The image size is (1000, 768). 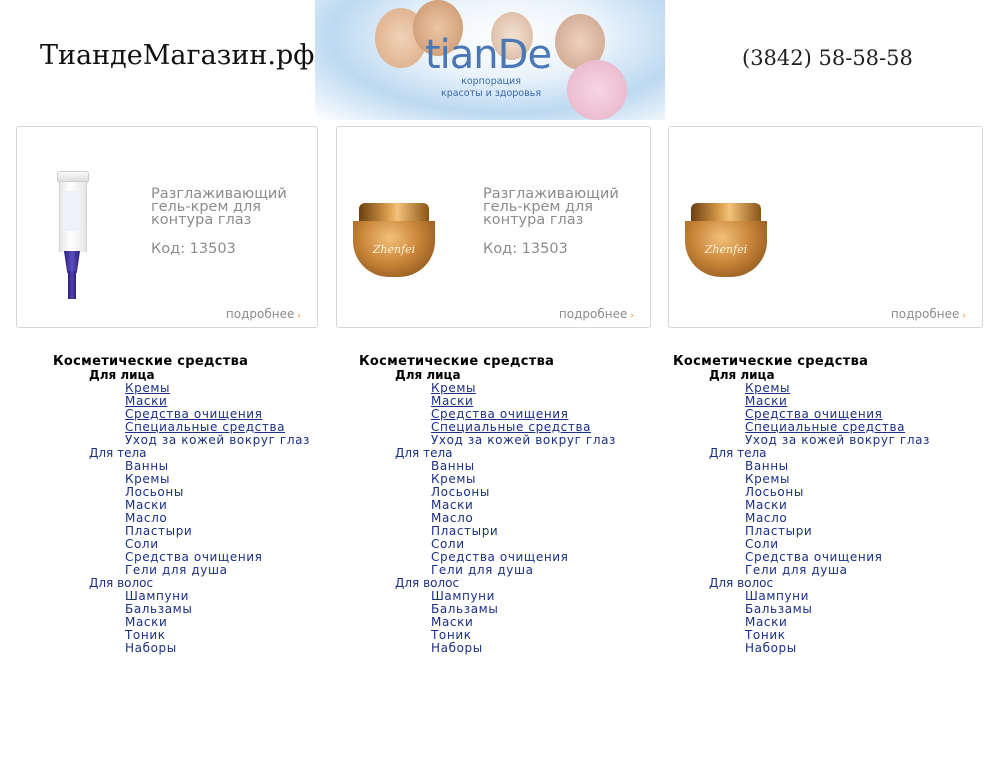 What do you see at coordinates (491, 93) in the screenshot?
I see `logo-subtitle-line: красоты и здоровья` at bounding box center [491, 93].